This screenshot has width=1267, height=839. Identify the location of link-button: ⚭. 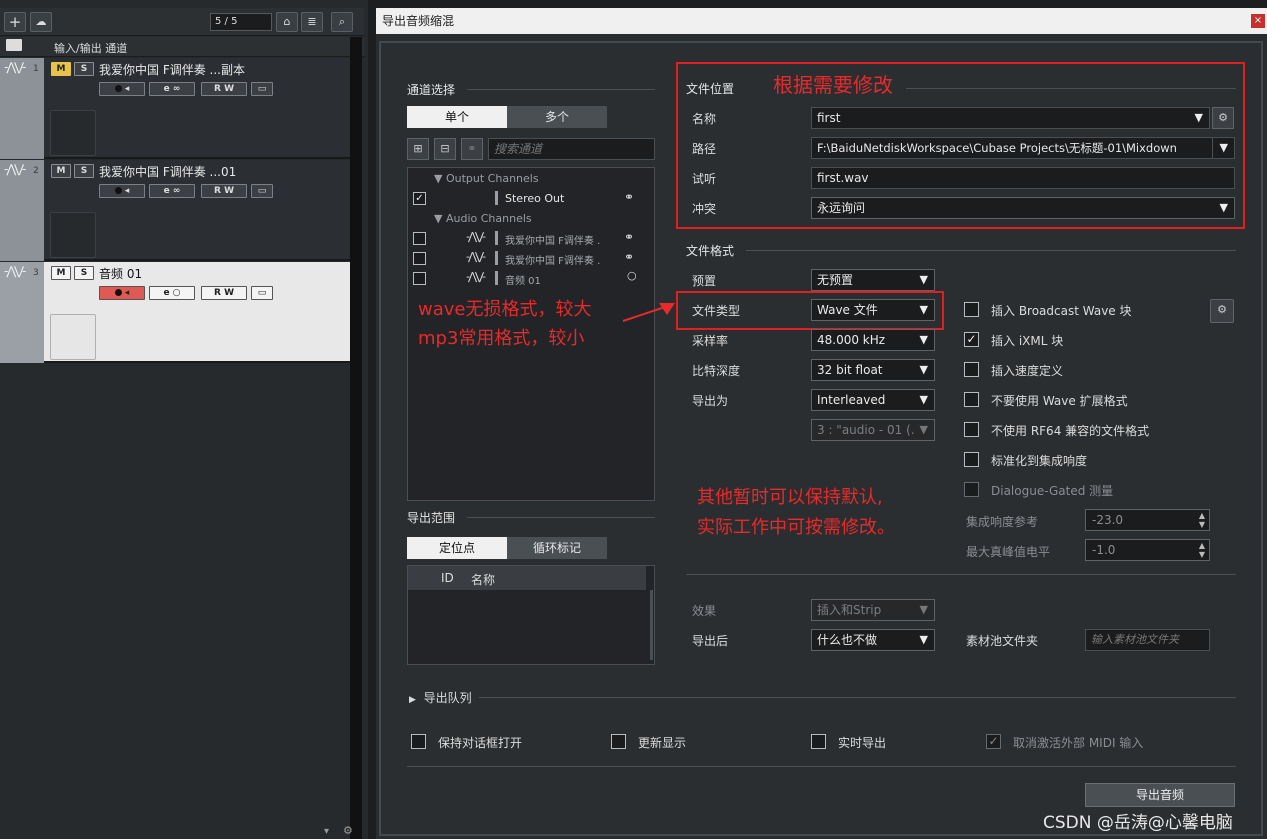
(472, 149).